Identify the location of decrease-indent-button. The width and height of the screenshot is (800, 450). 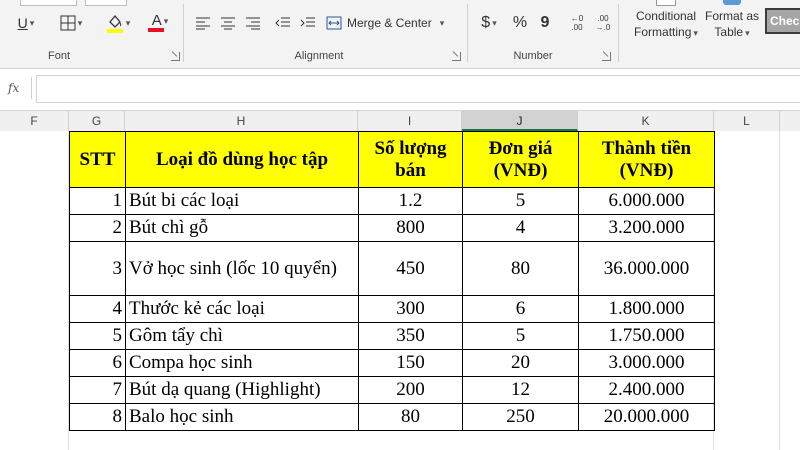
(283, 23).